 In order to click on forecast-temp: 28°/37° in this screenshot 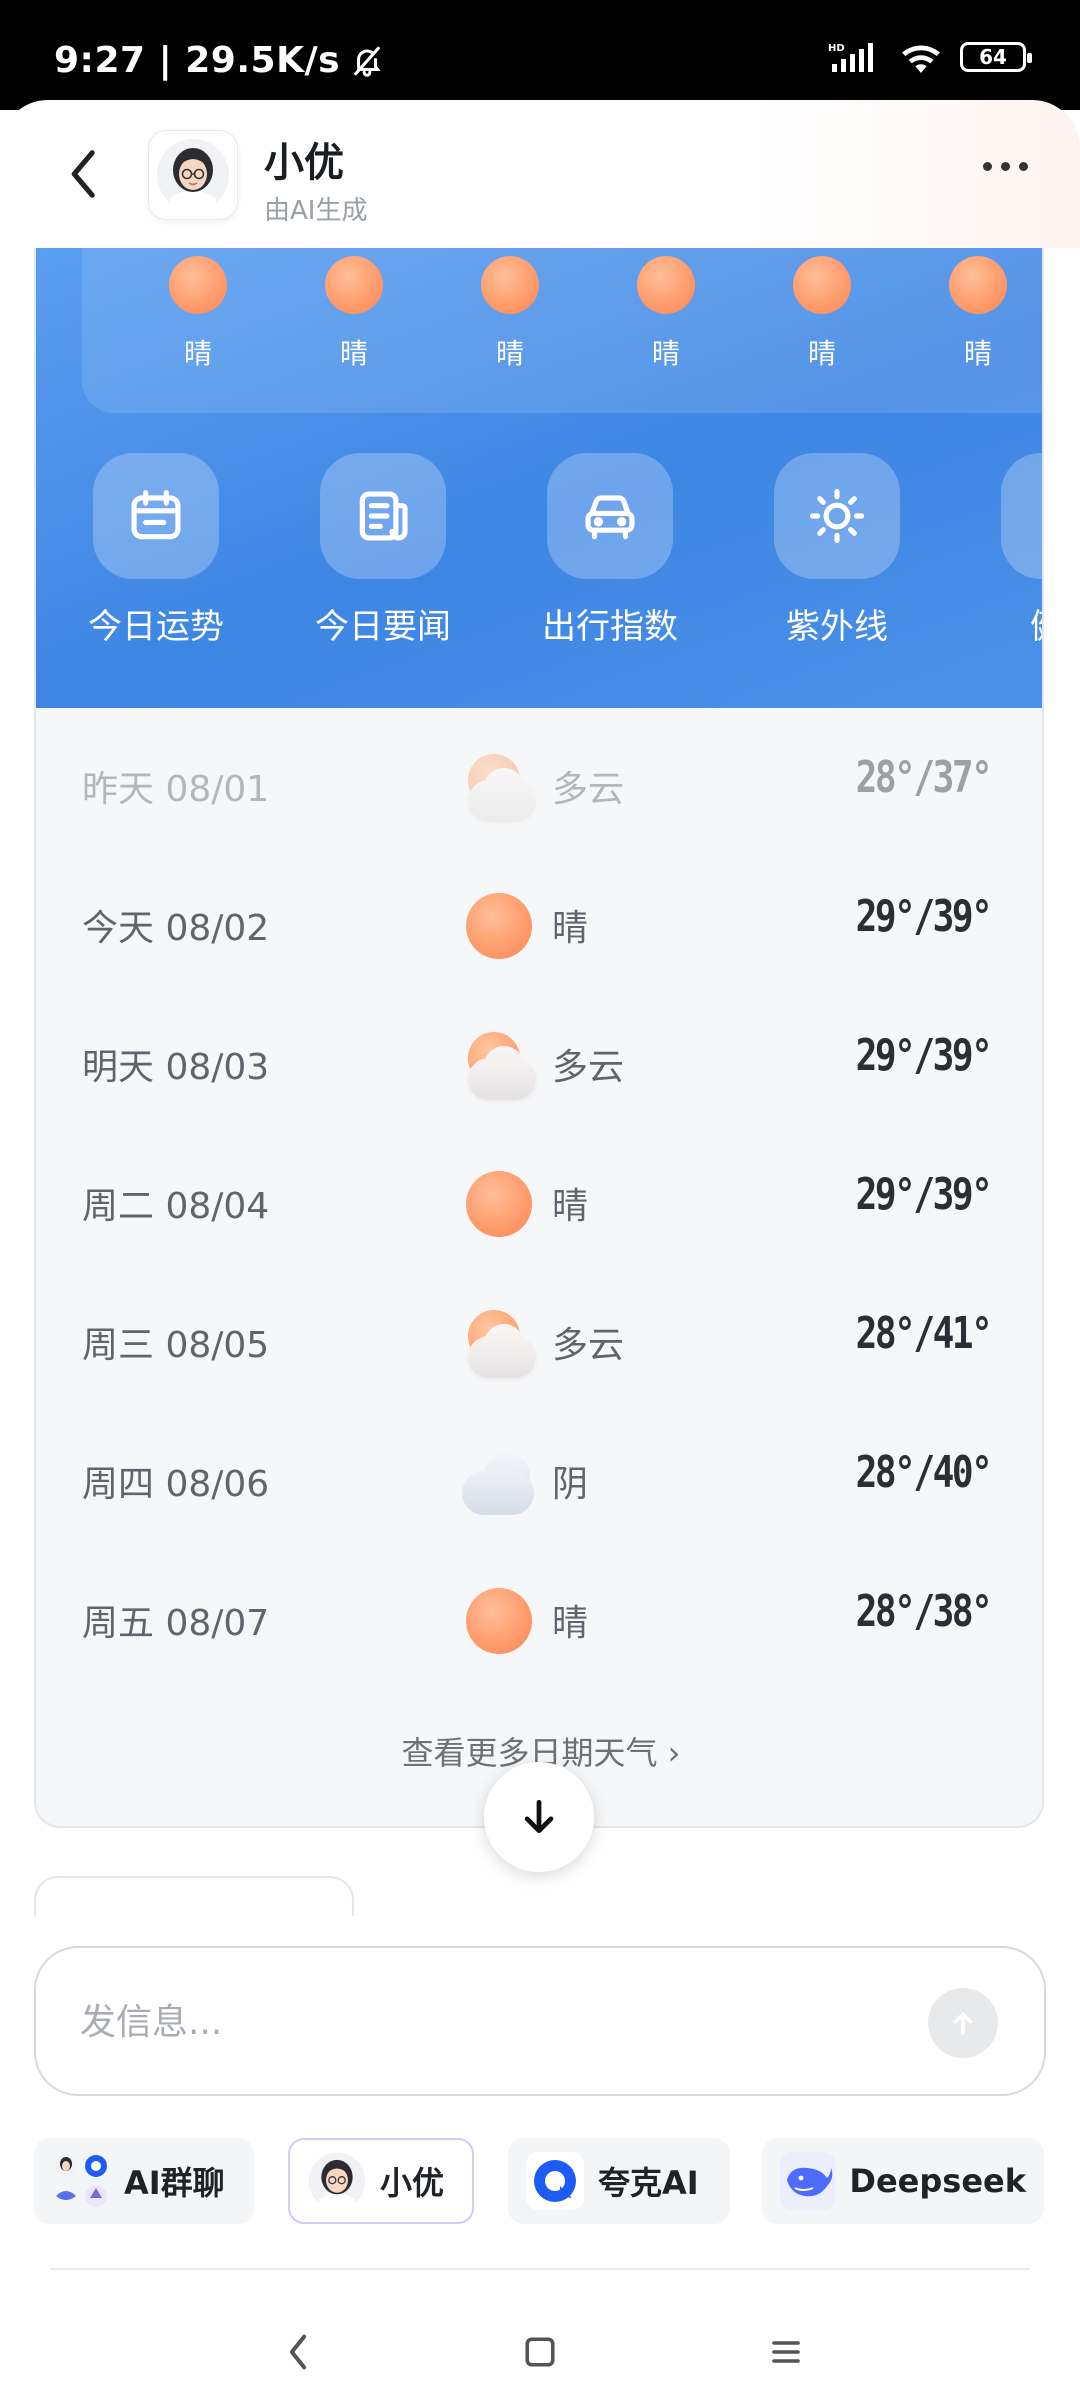, I will do `click(923, 777)`.